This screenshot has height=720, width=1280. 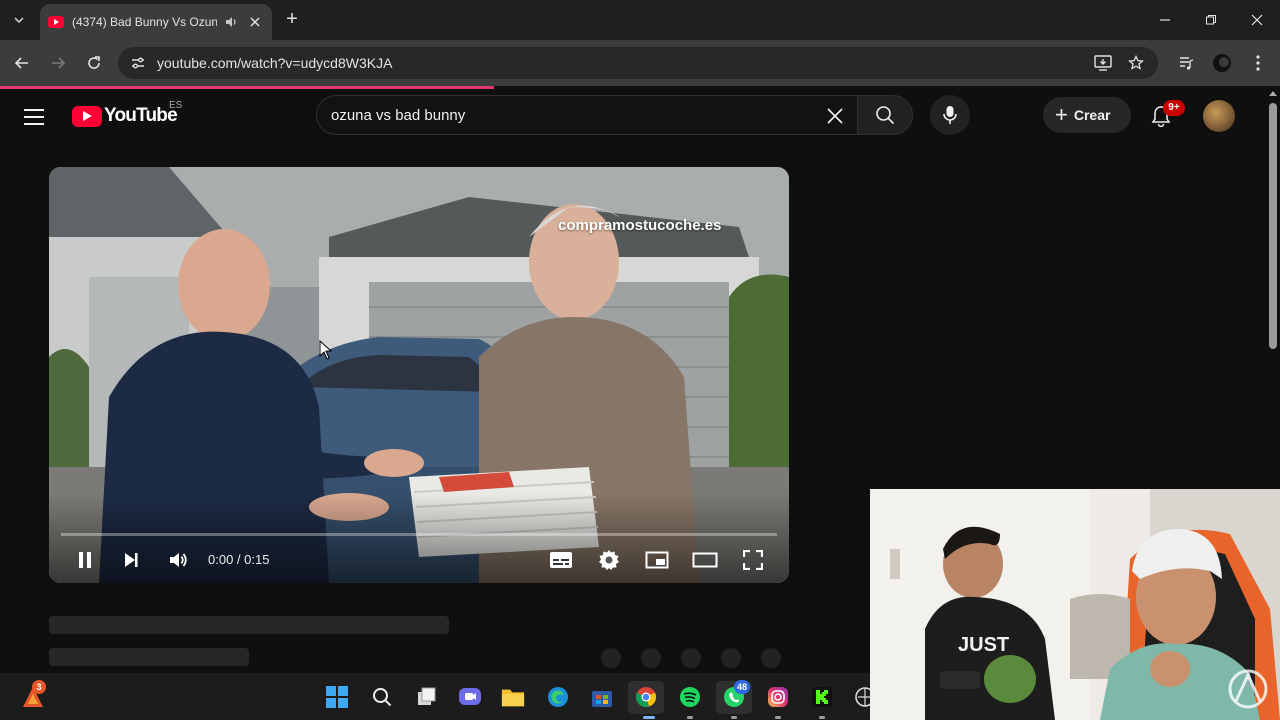 I want to click on voice-search-button, so click(x=950, y=115).